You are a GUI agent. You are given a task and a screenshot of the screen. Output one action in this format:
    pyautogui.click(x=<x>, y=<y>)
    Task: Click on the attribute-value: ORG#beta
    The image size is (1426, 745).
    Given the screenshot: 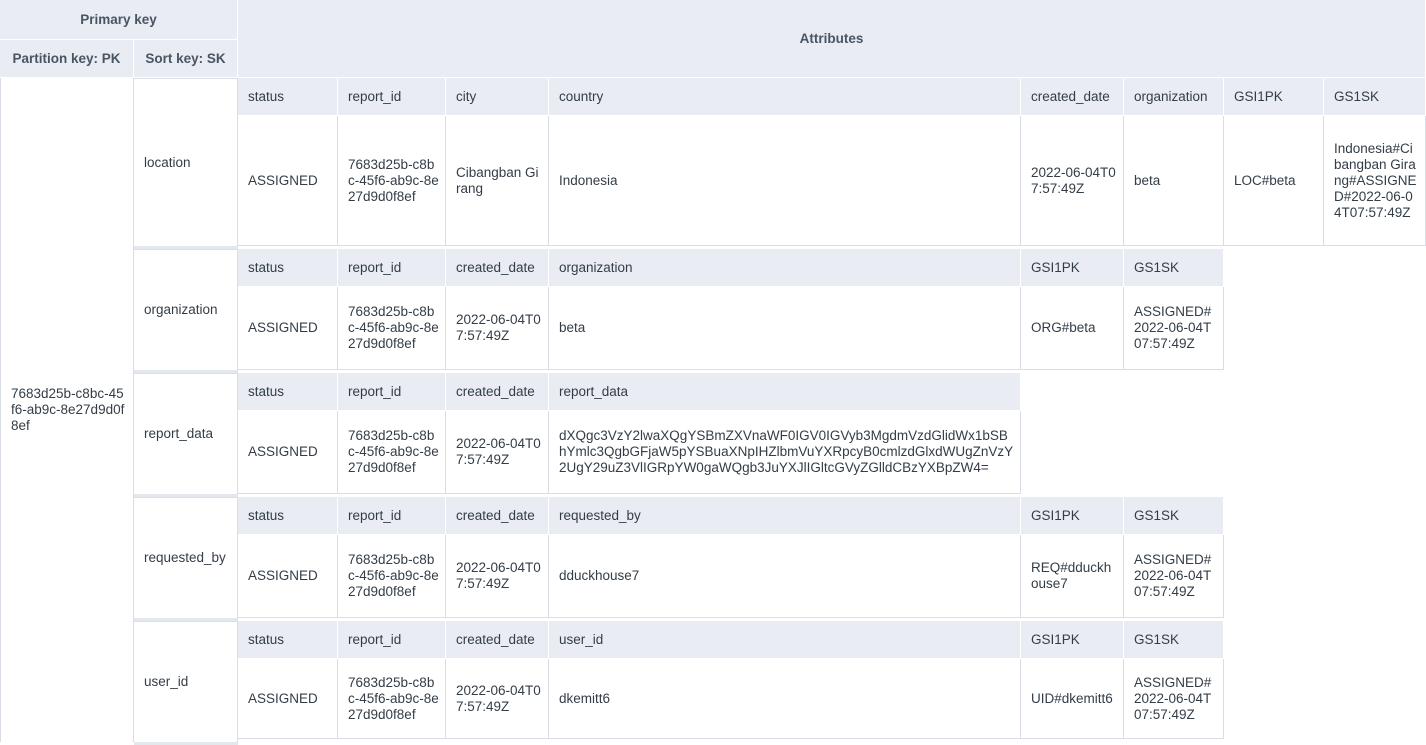 What is the action you would take?
    pyautogui.click(x=1072, y=328)
    